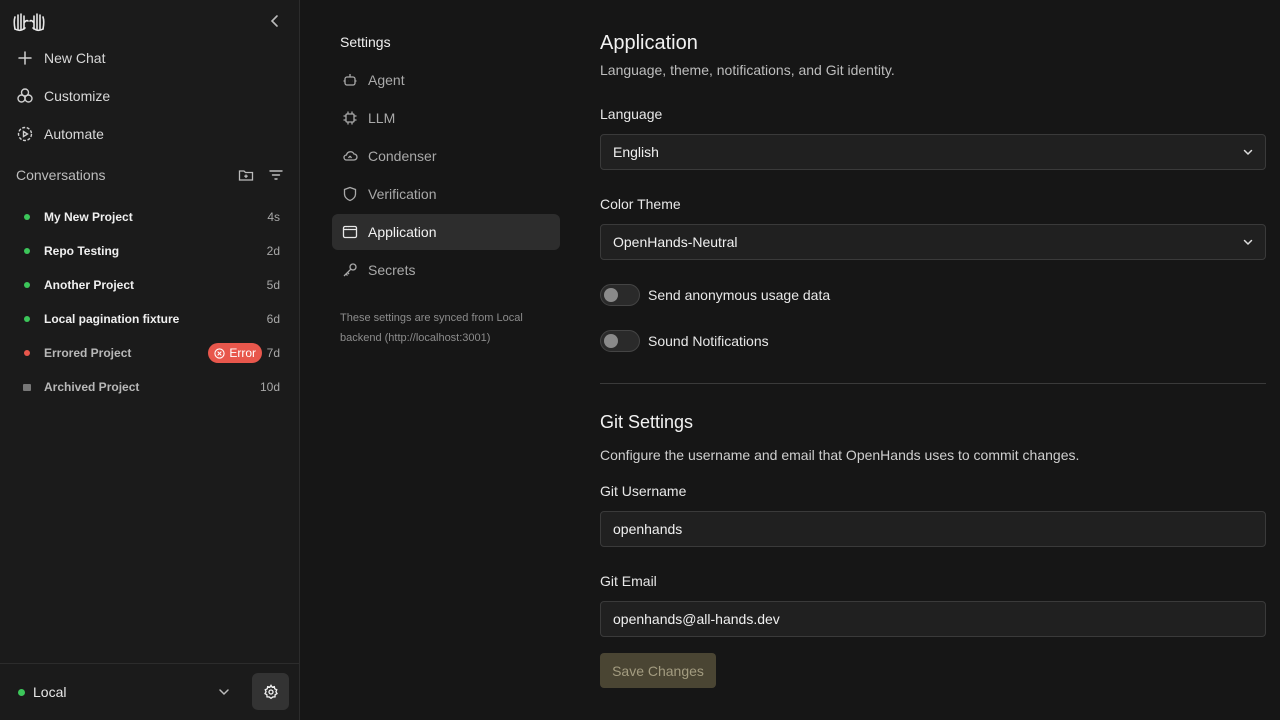 This screenshot has width=1280, height=720. I want to click on theme-label: Color Theme, so click(640, 204).